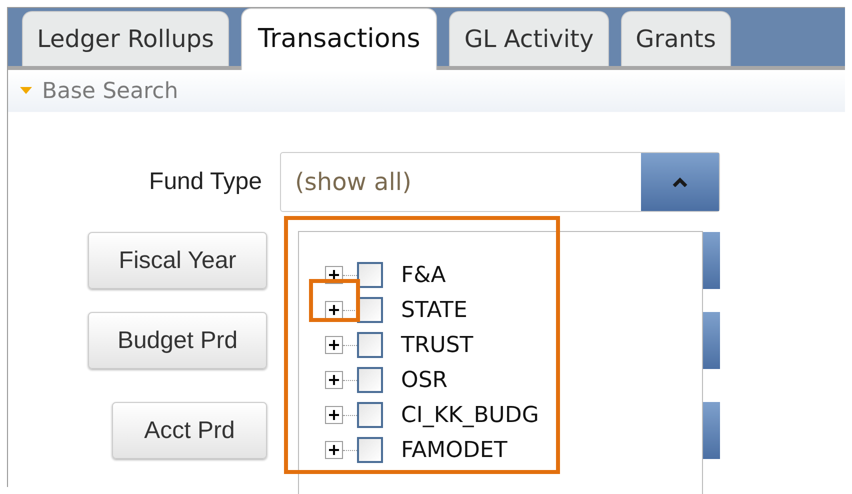 This screenshot has width=852, height=494. Describe the element at coordinates (189, 430) in the screenshot. I see `field-button: Acct Prd` at that location.